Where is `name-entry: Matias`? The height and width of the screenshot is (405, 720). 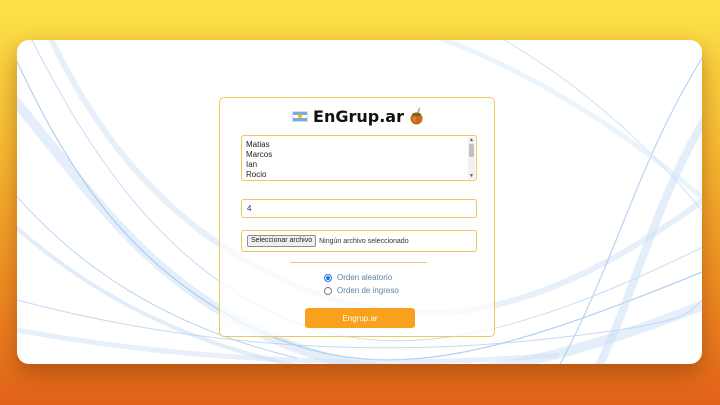 name-entry: Matias is located at coordinates (258, 144).